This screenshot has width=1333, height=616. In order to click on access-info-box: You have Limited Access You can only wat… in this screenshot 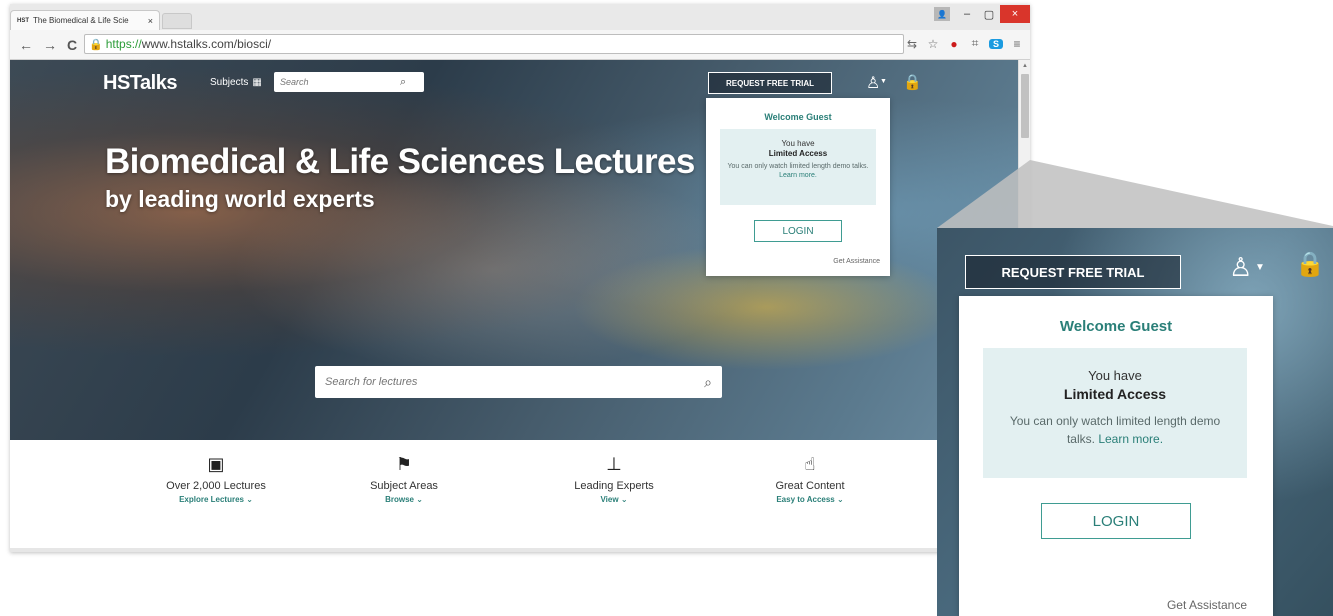, I will do `click(1115, 413)`.